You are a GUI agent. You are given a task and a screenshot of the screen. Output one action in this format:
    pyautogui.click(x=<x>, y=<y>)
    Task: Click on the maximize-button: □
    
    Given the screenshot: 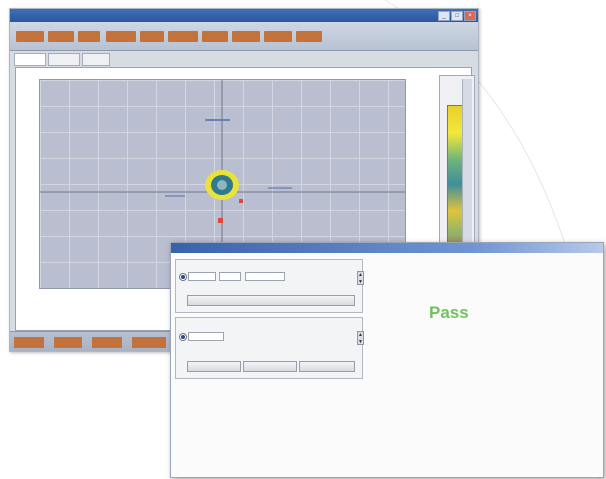 What is the action you would take?
    pyautogui.click(x=457, y=16)
    